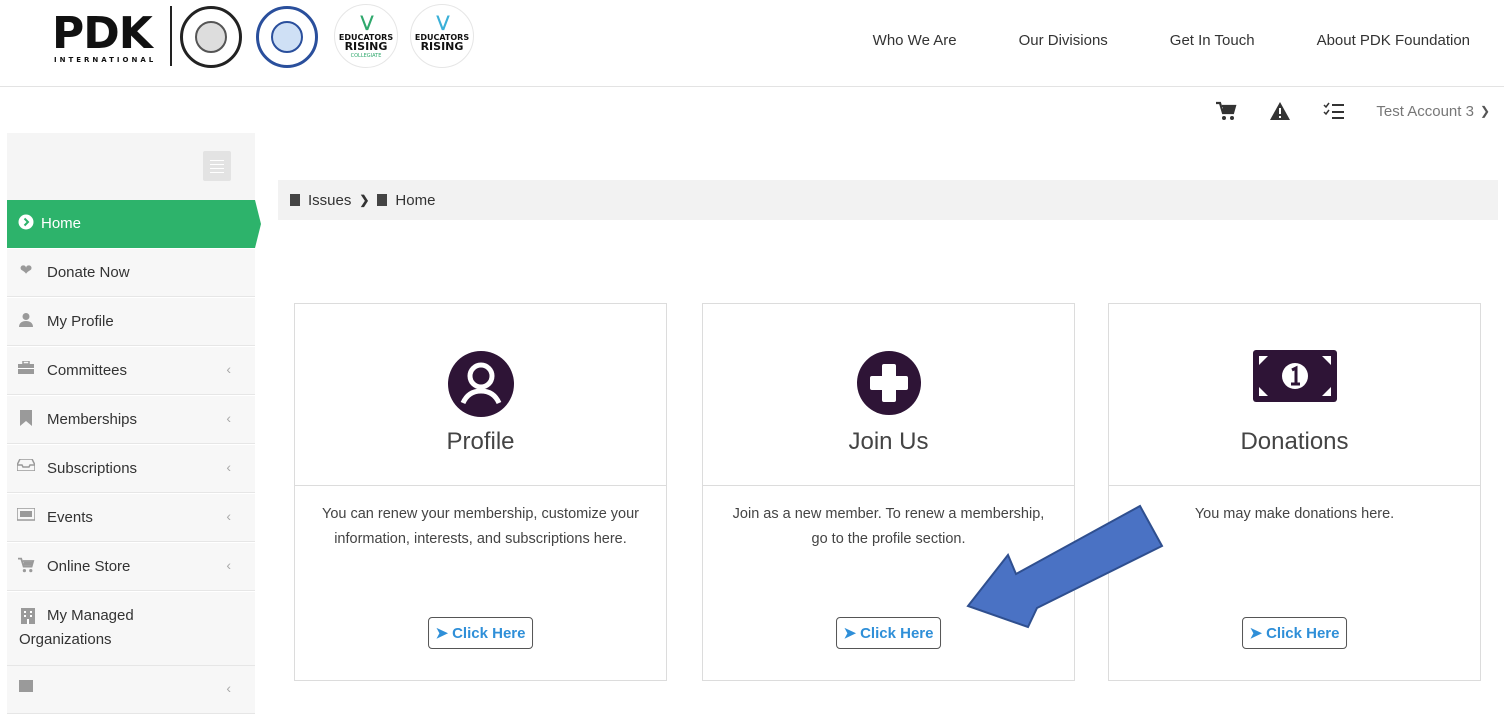 The height and width of the screenshot is (714, 1504). What do you see at coordinates (1425, 111) in the screenshot?
I see `account-name: Test Account 3` at bounding box center [1425, 111].